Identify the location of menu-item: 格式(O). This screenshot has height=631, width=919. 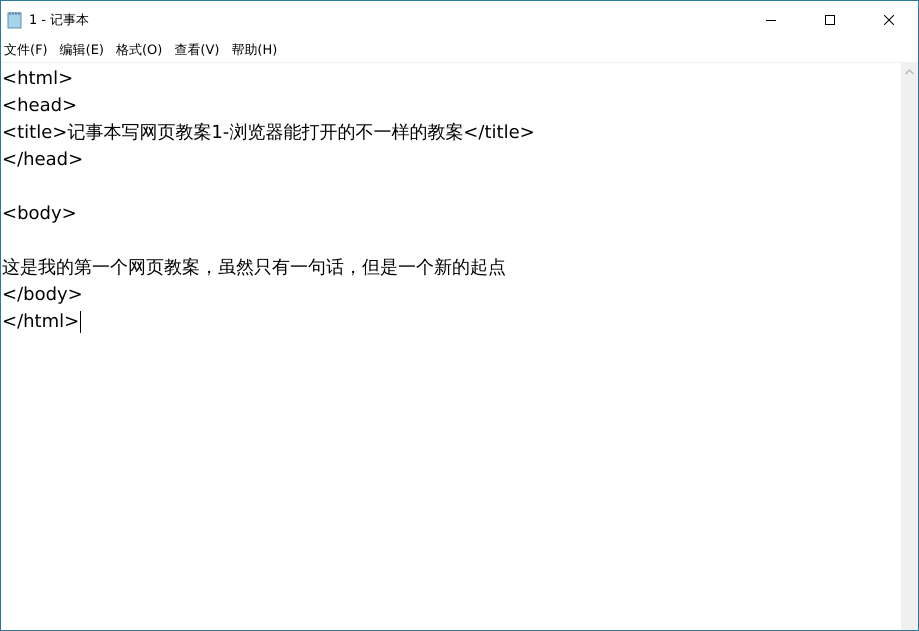
(139, 50).